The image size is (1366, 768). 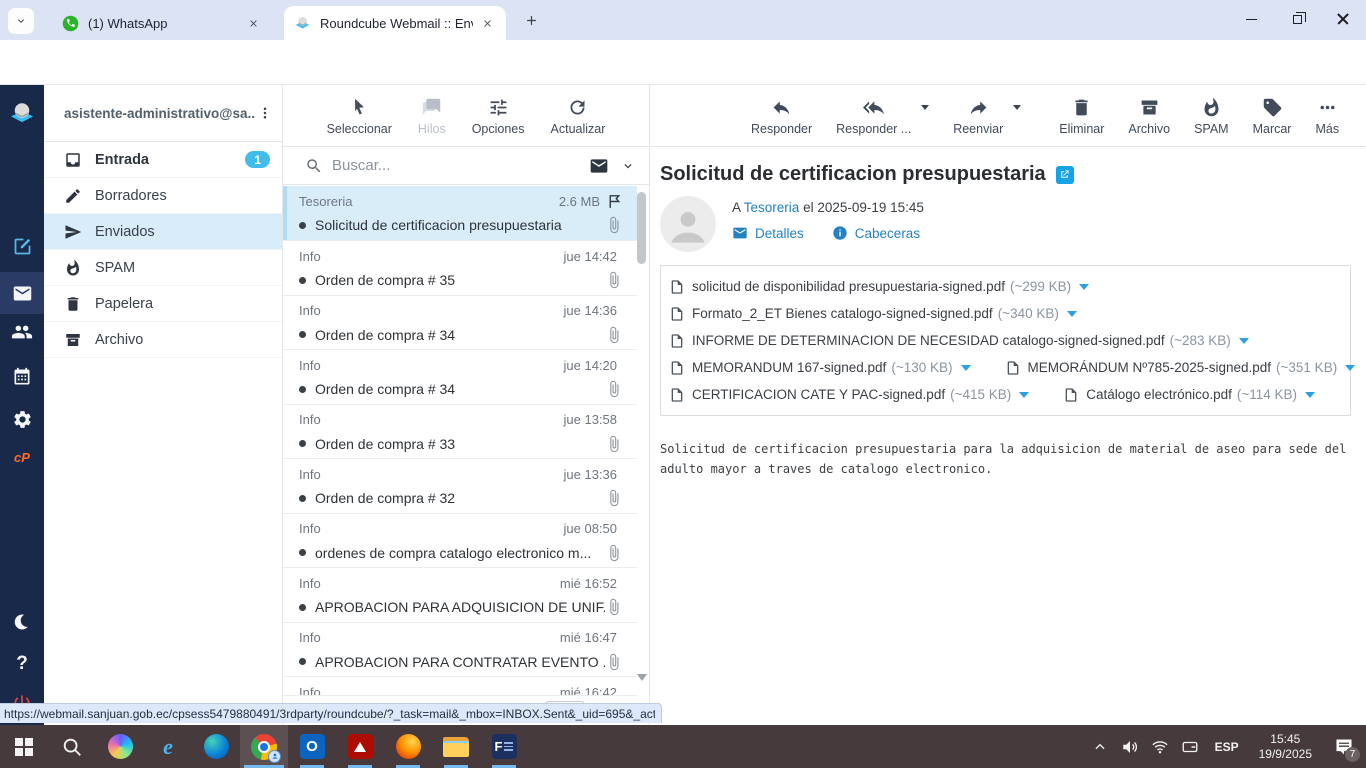 What do you see at coordinates (1297, 19) in the screenshot?
I see `window-restore-button` at bounding box center [1297, 19].